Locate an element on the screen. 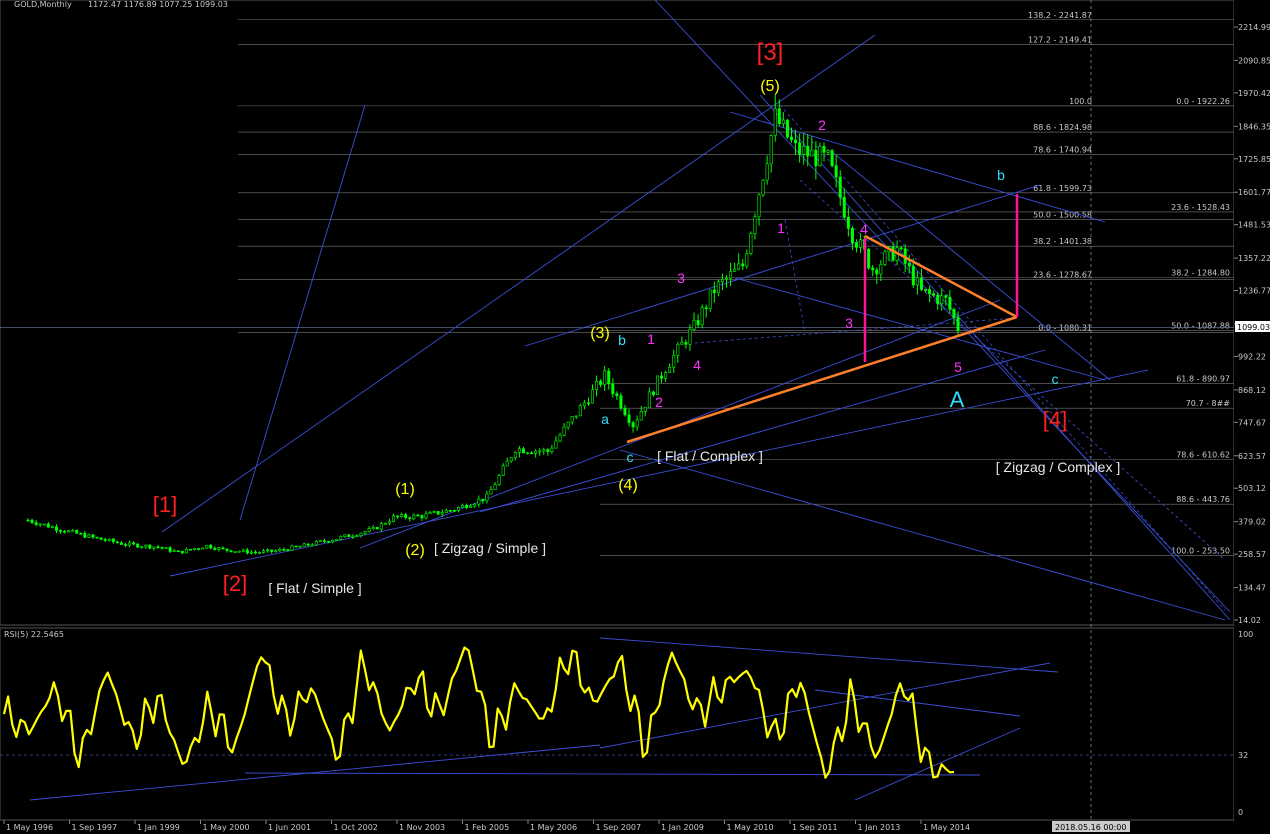  fib-label: 38.2 - 1401.38 is located at coordinates (1062, 241).